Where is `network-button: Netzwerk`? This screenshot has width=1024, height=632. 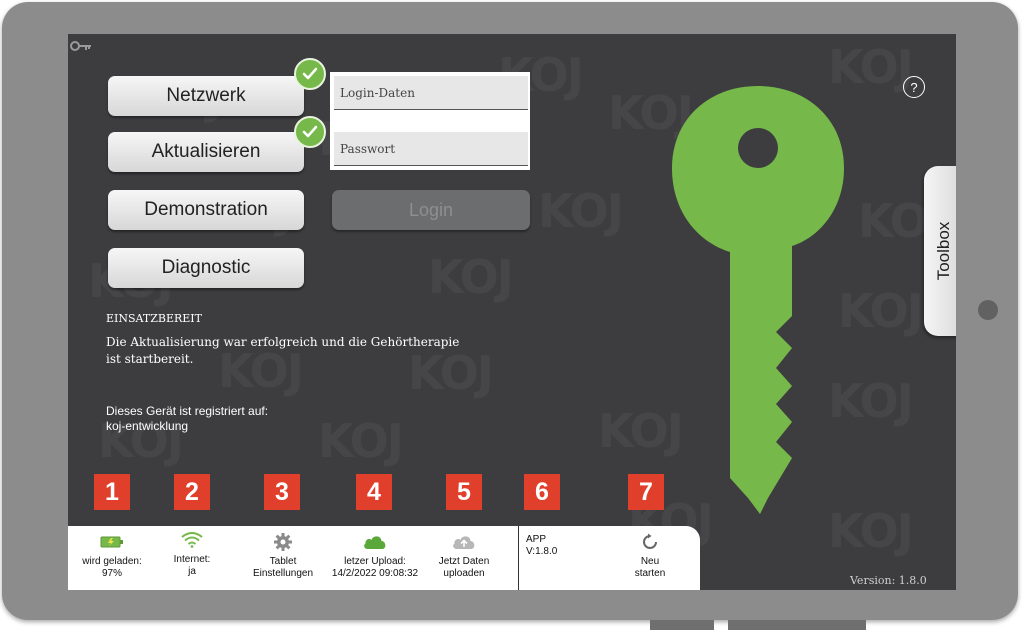 network-button: Netzwerk is located at coordinates (206, 96).